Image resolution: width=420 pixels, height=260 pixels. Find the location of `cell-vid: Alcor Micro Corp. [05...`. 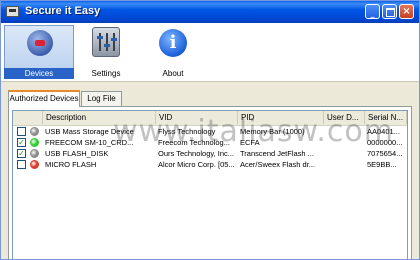

cell-vid: Alcor Micro Corp. [05... is located at coordinates (196, 164).